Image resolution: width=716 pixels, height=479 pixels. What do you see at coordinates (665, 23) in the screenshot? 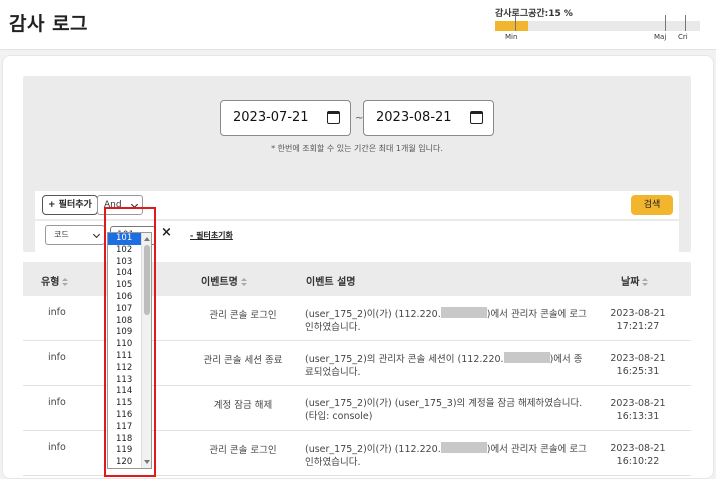
I see `meter-tick-maj` at bounding box center [665, 23].